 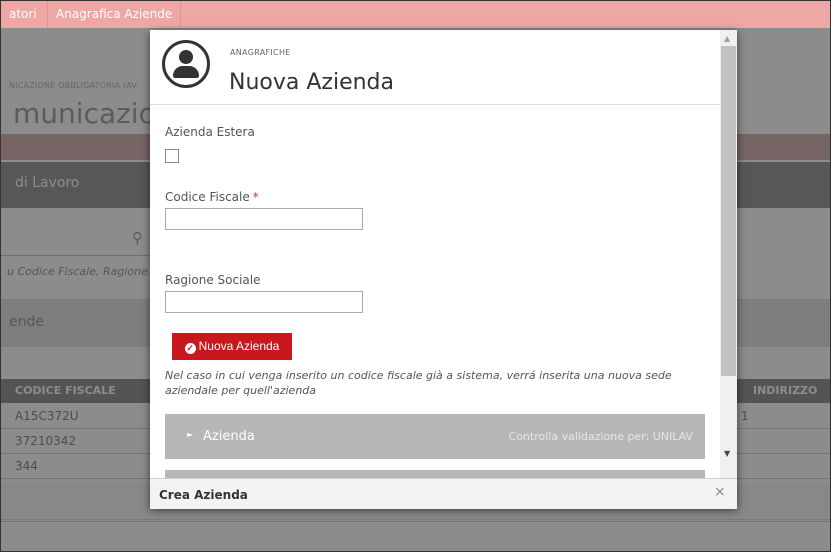 What do you see at coordinates (415, 14) in the screenshot?
I see `top-navigation: atori Anagrafica Aziende` at bounding box center [415, 14].